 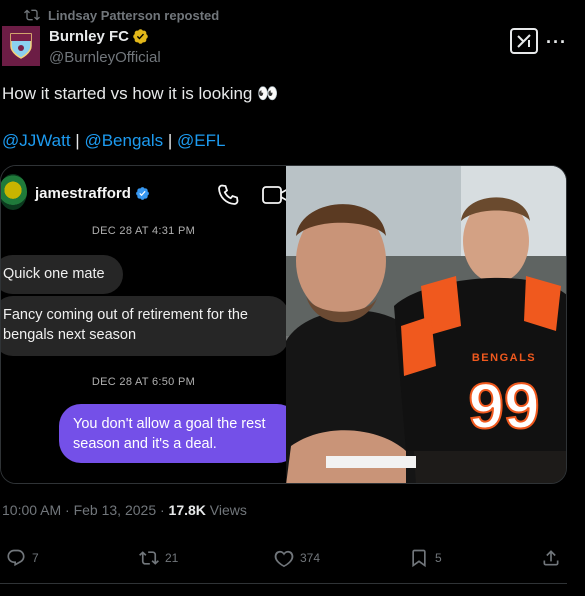 I want to click on share-button, so click(x=554, y=558).